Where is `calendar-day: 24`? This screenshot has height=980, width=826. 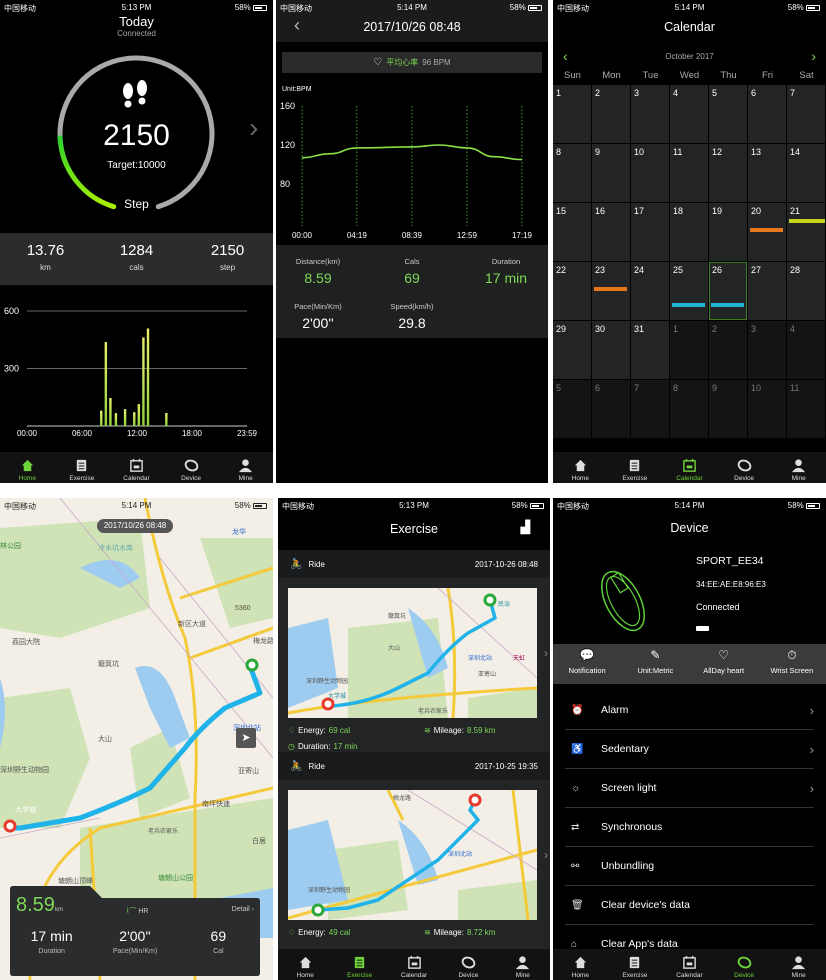 calendar-day: 24 is located at coordinates (650, 291).